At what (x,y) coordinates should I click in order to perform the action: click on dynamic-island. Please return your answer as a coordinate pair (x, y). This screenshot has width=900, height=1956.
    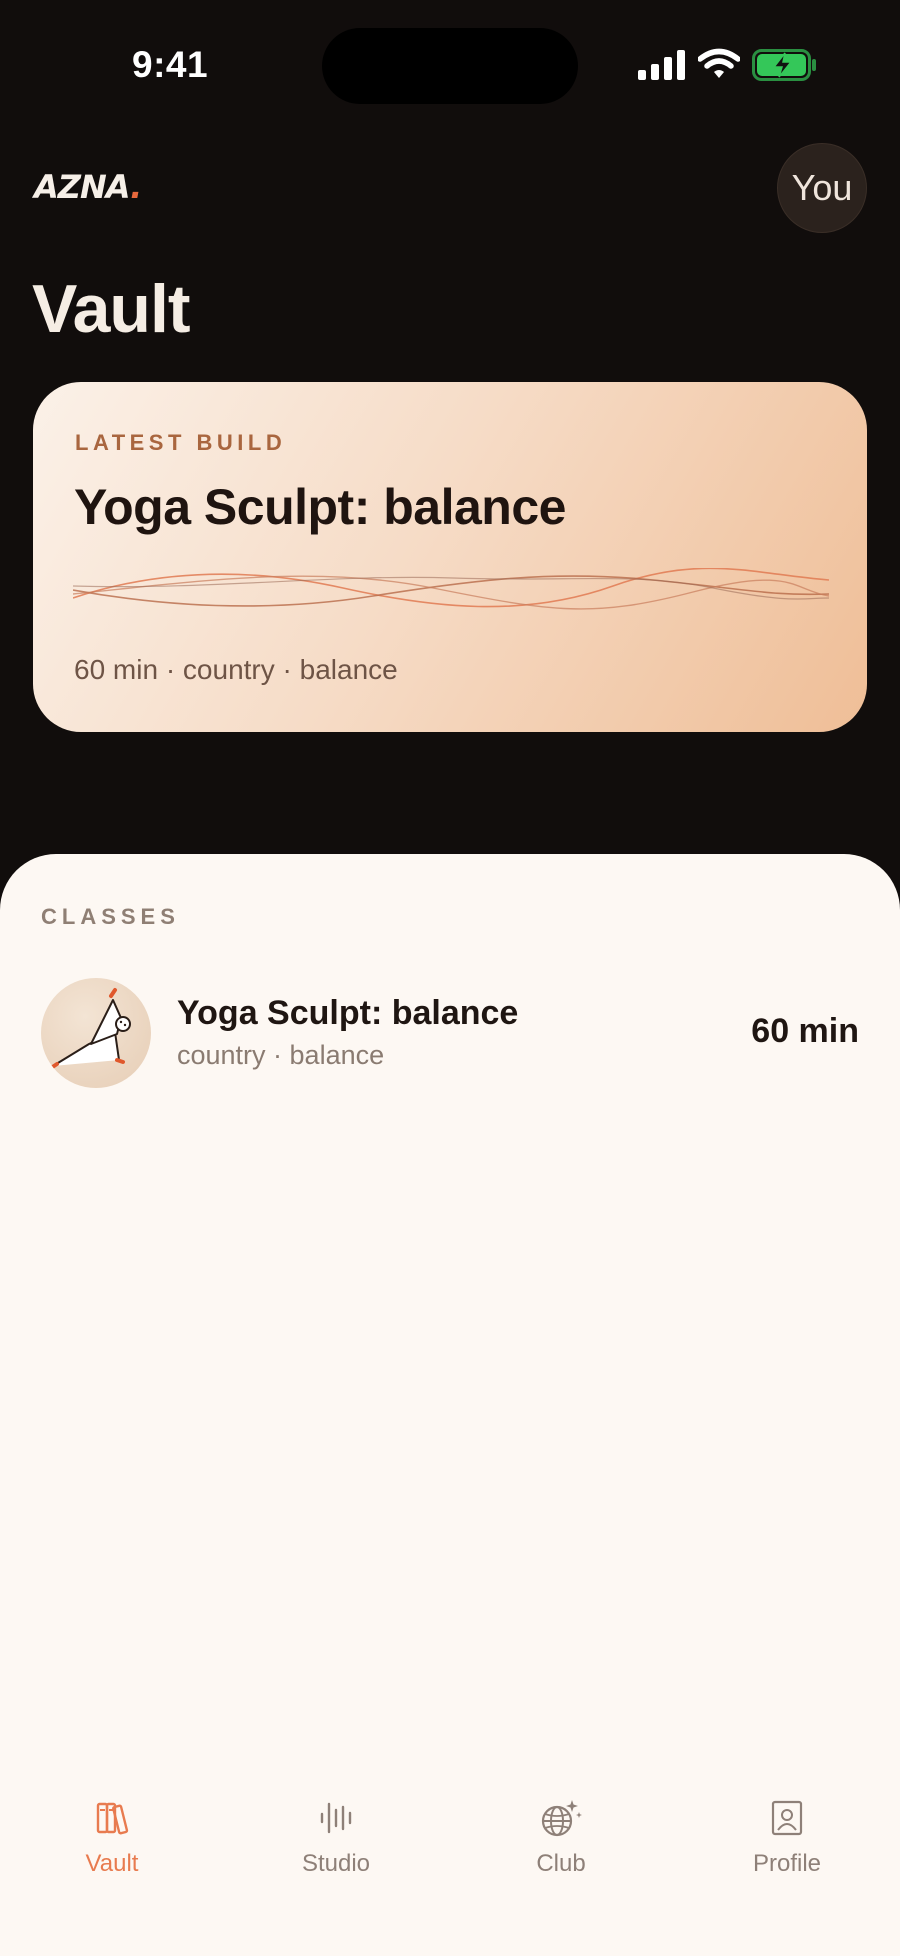
    Looking at the image, I should click on (450, 66).